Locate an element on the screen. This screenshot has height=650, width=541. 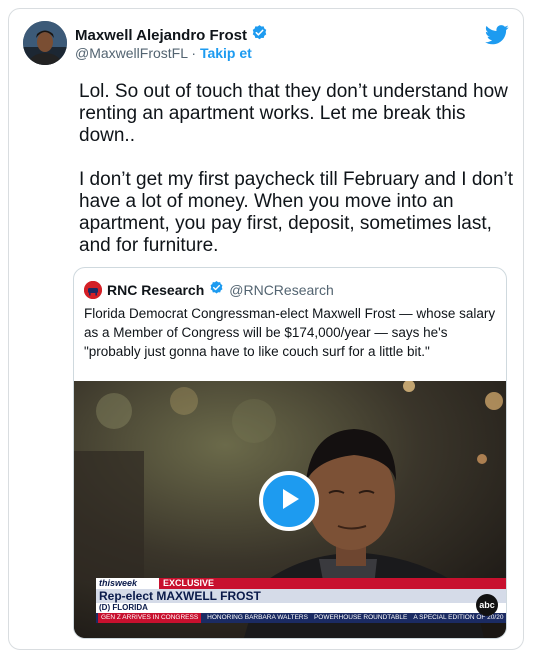
play-icon is located at coordinates (289, 501).